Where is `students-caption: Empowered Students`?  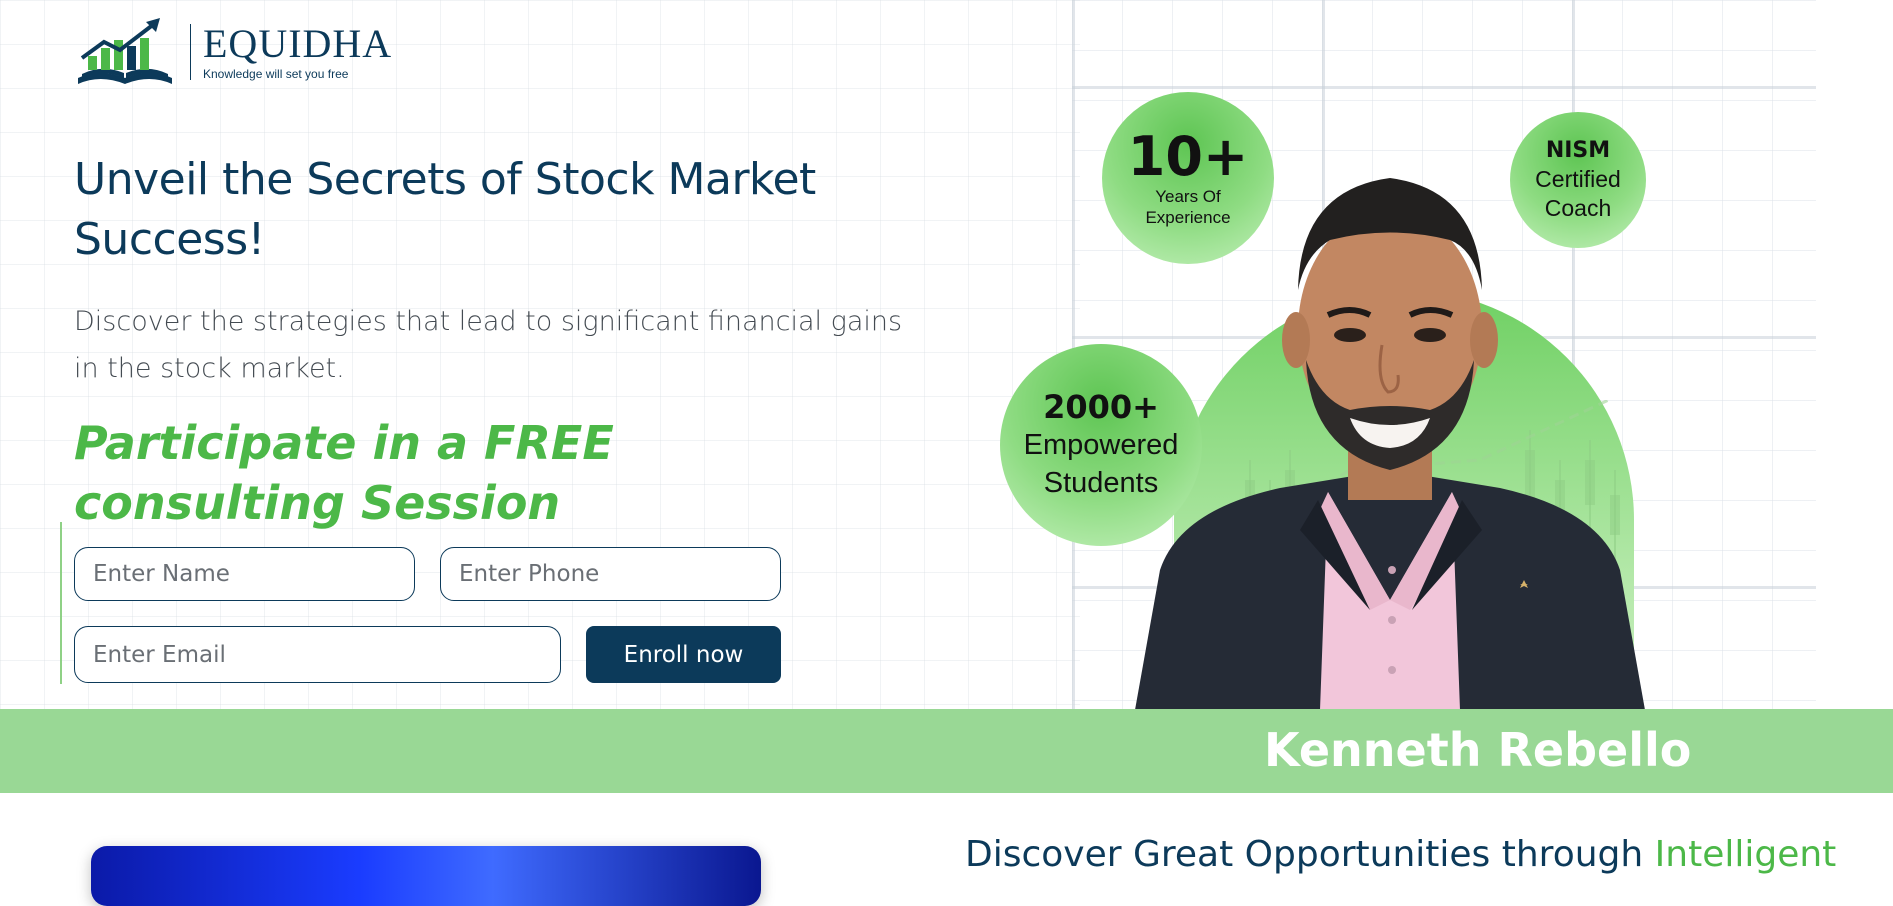
students-caption: Empowered Students is located at coordinates (1101, 464).